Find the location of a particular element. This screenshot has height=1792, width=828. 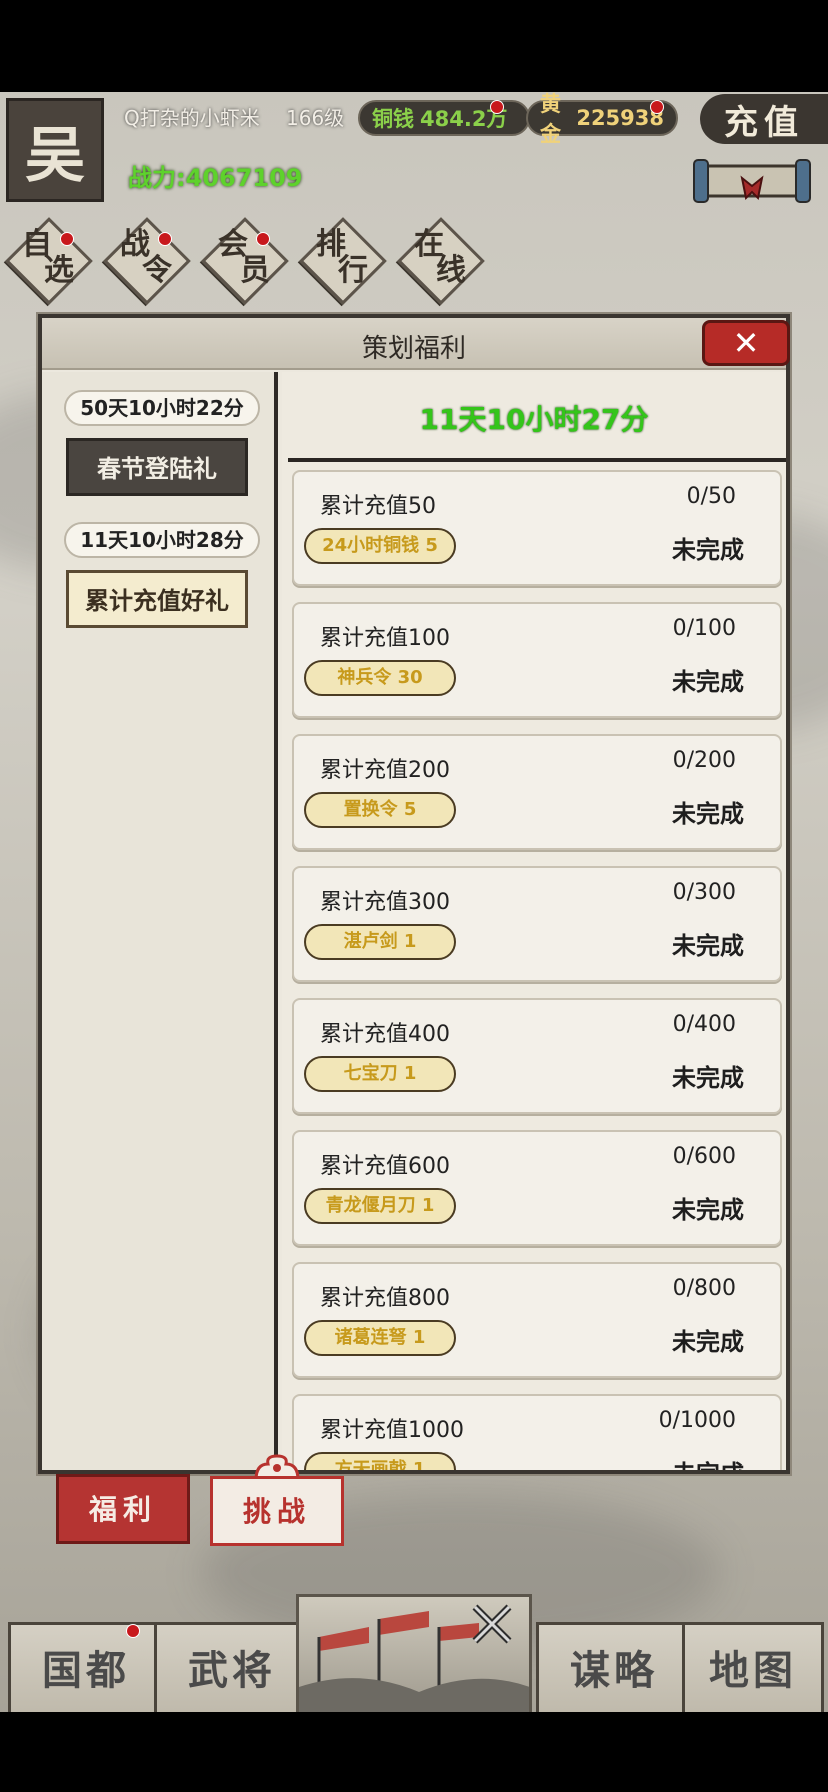

reward-name: 累计充值1000 is located at coordinates (392, 1430).